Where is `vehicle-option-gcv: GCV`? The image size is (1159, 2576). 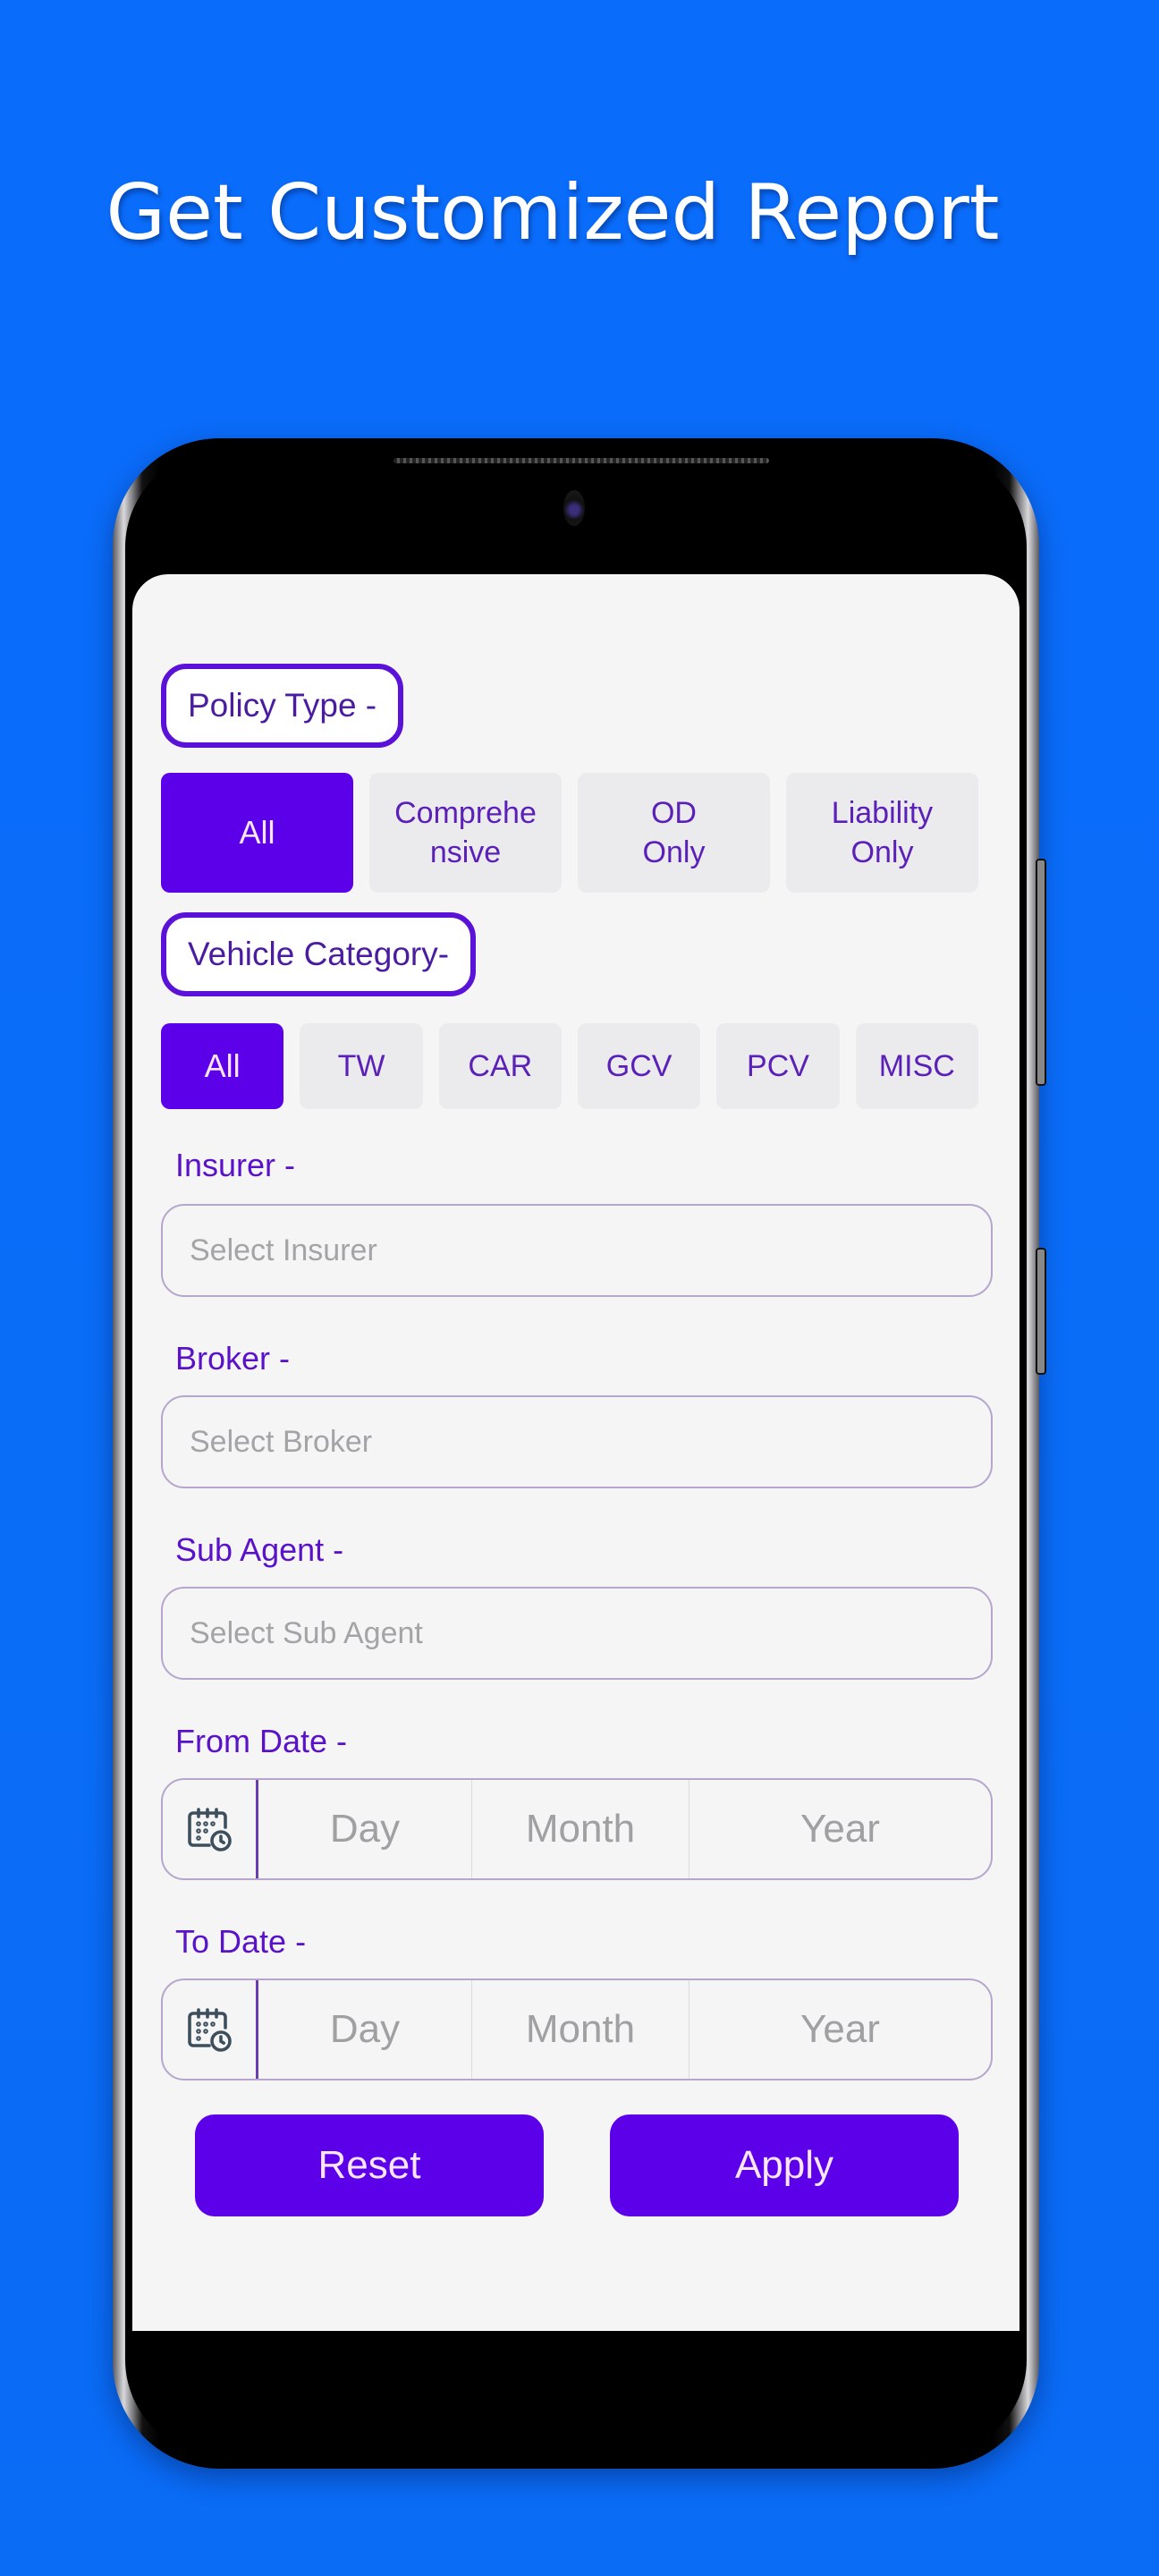
vehicle-option-gcv: GCV is located at coordinates (639, 1066).